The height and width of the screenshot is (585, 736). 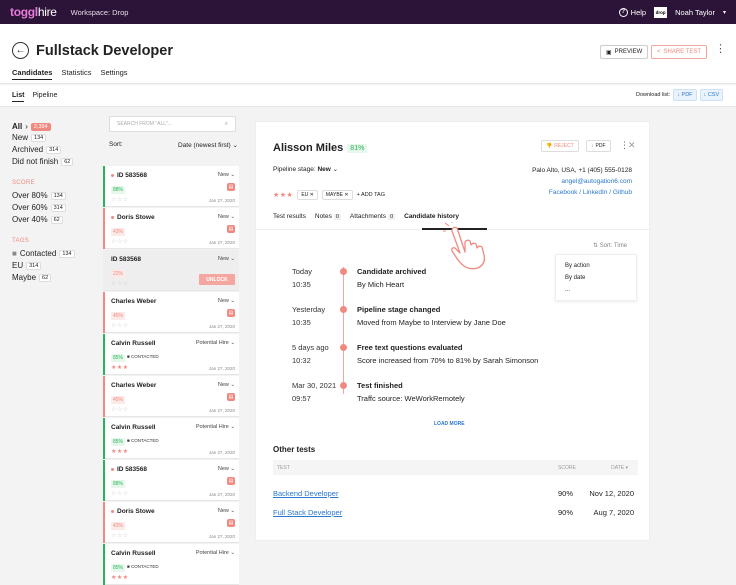 I want to click on col-score: SCORE, so click(x=567, y=468).